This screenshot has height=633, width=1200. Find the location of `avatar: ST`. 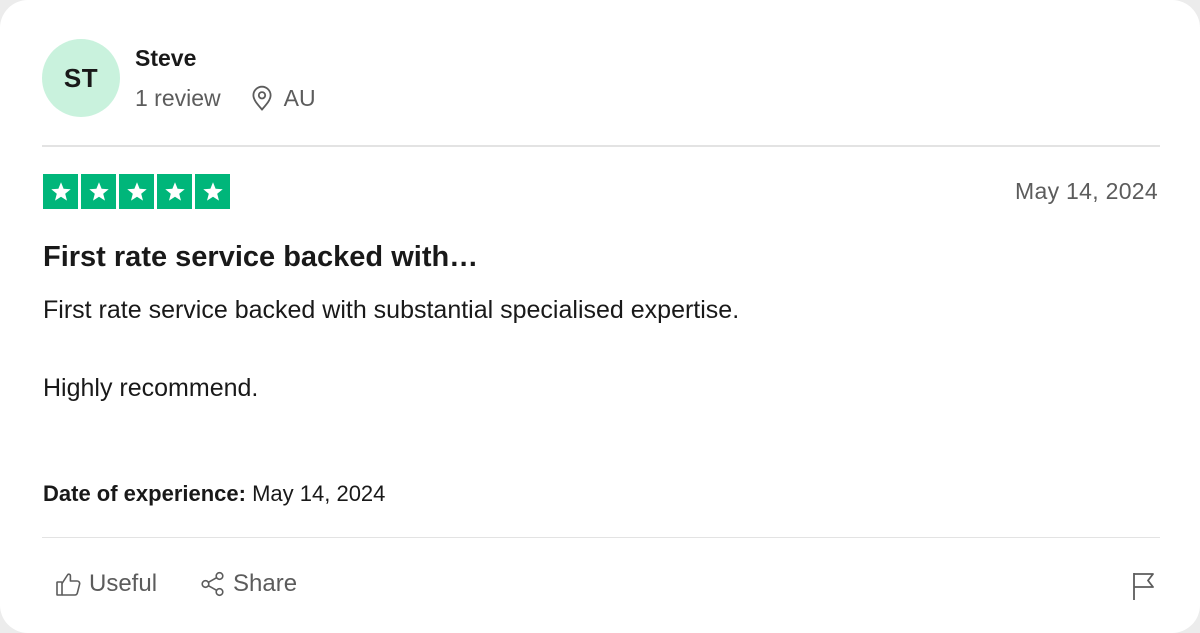

avatar: ST is located at coordinates (81, 78).